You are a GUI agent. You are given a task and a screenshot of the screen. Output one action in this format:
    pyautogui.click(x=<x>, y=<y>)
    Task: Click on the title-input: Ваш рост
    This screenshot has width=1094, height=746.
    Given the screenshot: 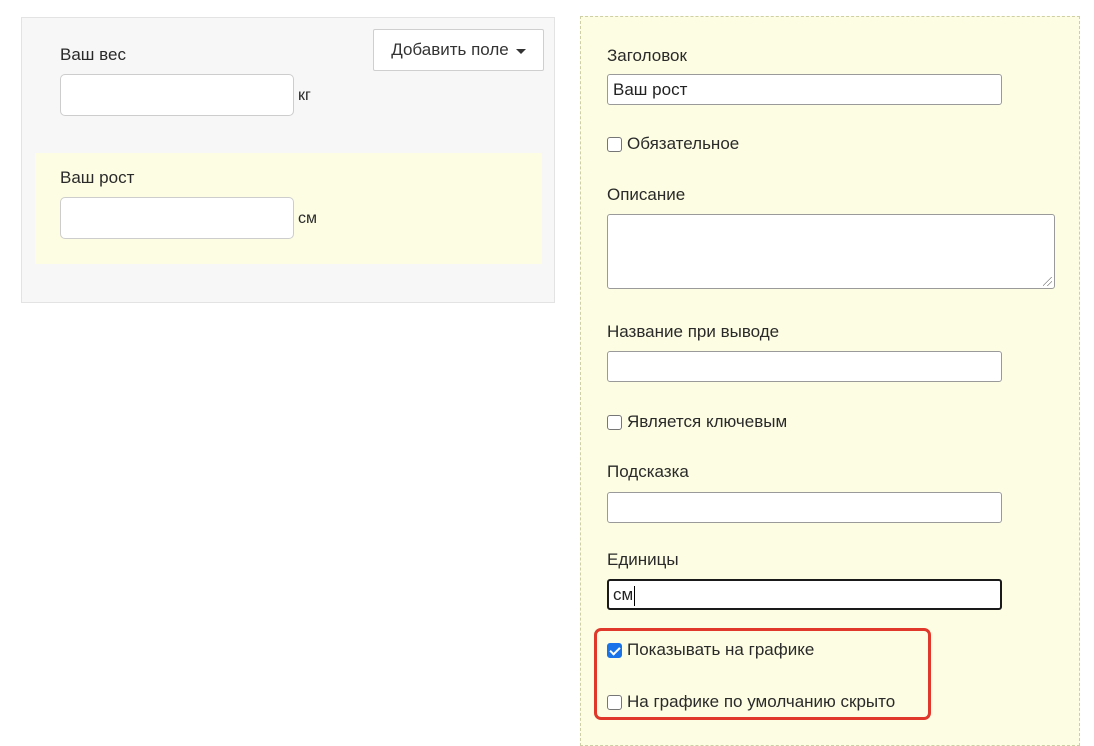 What is the action you would take?
    pyautogui.click(x=804, y=89)
    